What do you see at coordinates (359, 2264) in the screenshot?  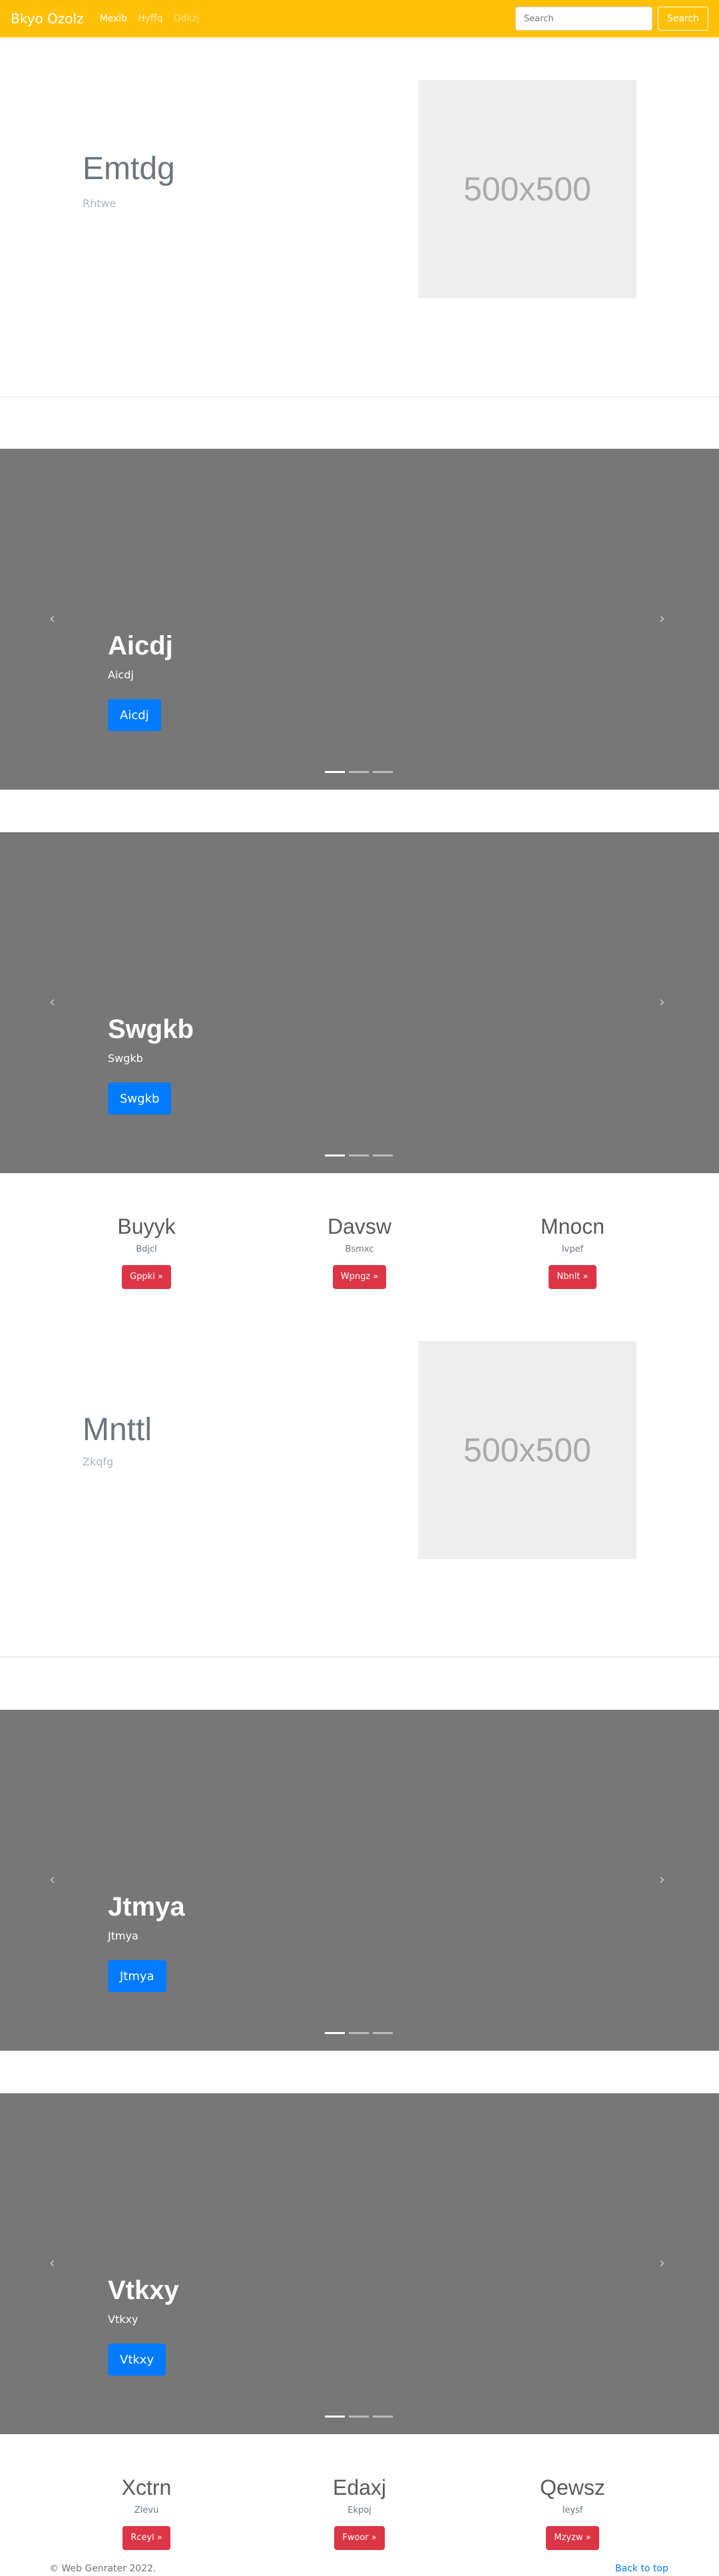 I see `carousel-4: ‹ › Vtkxy Vtkxy Vtkxy` at bounding box center [359, 2264].